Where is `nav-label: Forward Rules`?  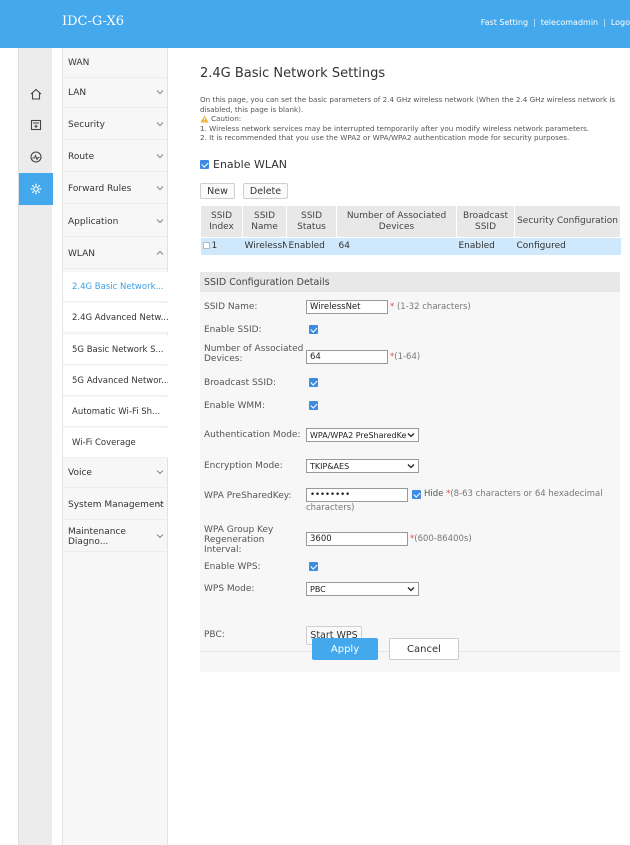 nav-label: Forward Rules is located at coordinates (100, 188).